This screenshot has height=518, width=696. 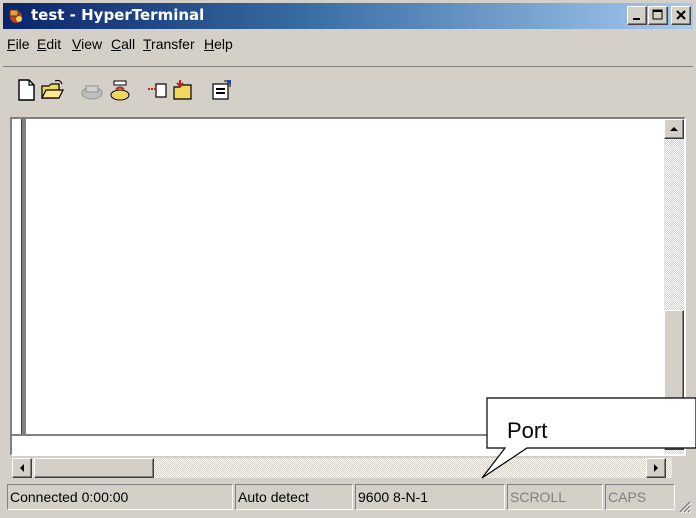 I want to click on menu-edit: Edit, so click(x=49, y=44).